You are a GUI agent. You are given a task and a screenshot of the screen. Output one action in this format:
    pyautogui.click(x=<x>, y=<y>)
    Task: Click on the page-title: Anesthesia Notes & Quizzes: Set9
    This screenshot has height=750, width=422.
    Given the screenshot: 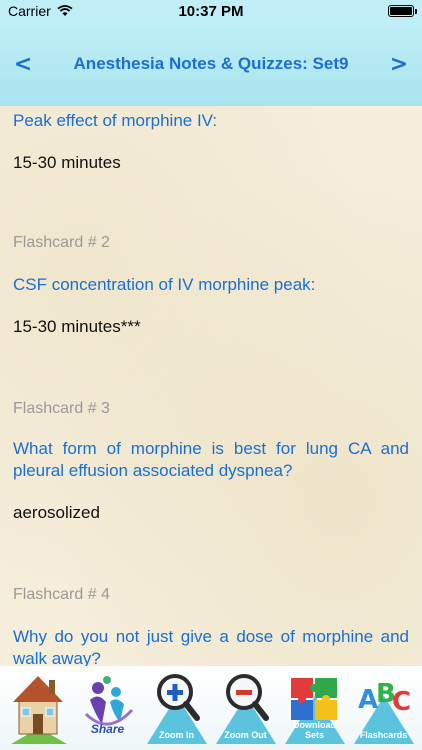 What is the action you would take?
    pyautogui.click(x=211, y=63)
    